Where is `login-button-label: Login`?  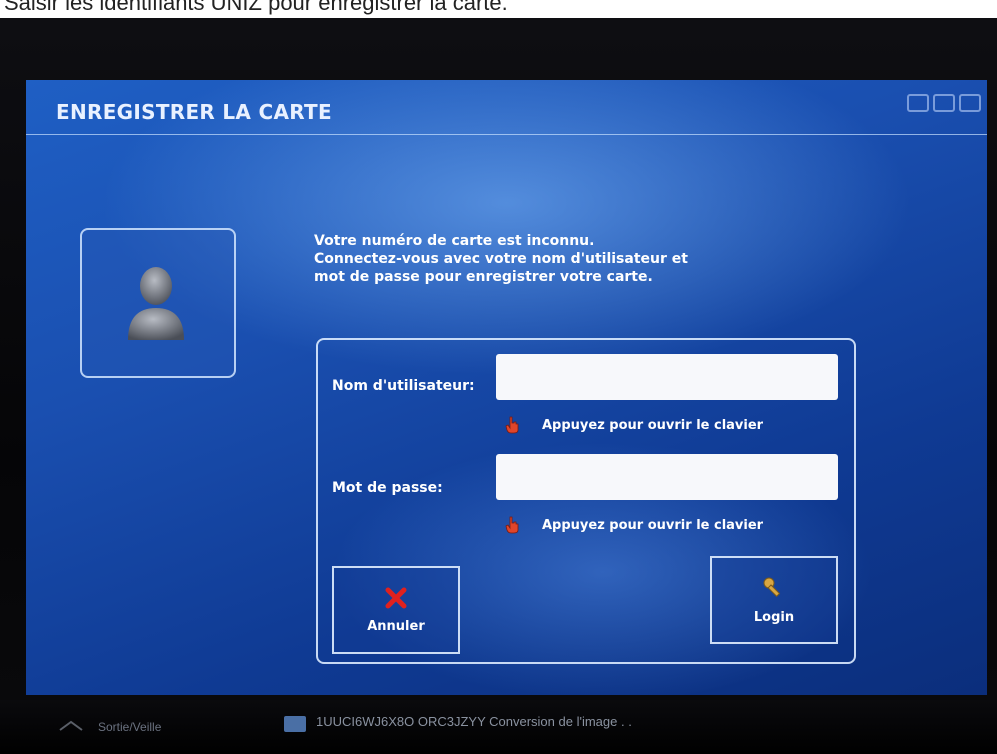
login-button-label: Login is located at coordinates (774, 617).